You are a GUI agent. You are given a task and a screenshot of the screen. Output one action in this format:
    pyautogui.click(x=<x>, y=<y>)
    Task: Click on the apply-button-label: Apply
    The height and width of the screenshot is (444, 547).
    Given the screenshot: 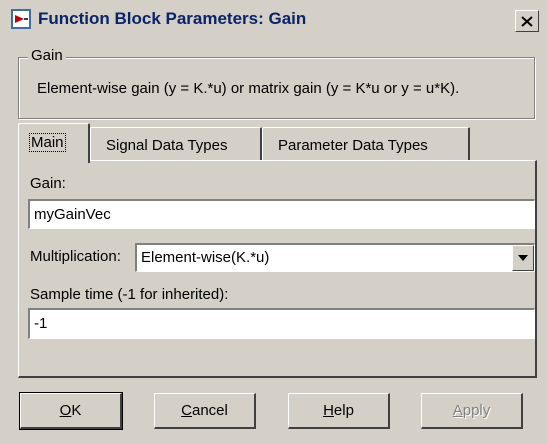 What is the action you would take?
    pyautogui.click(x=471, y=410)
    